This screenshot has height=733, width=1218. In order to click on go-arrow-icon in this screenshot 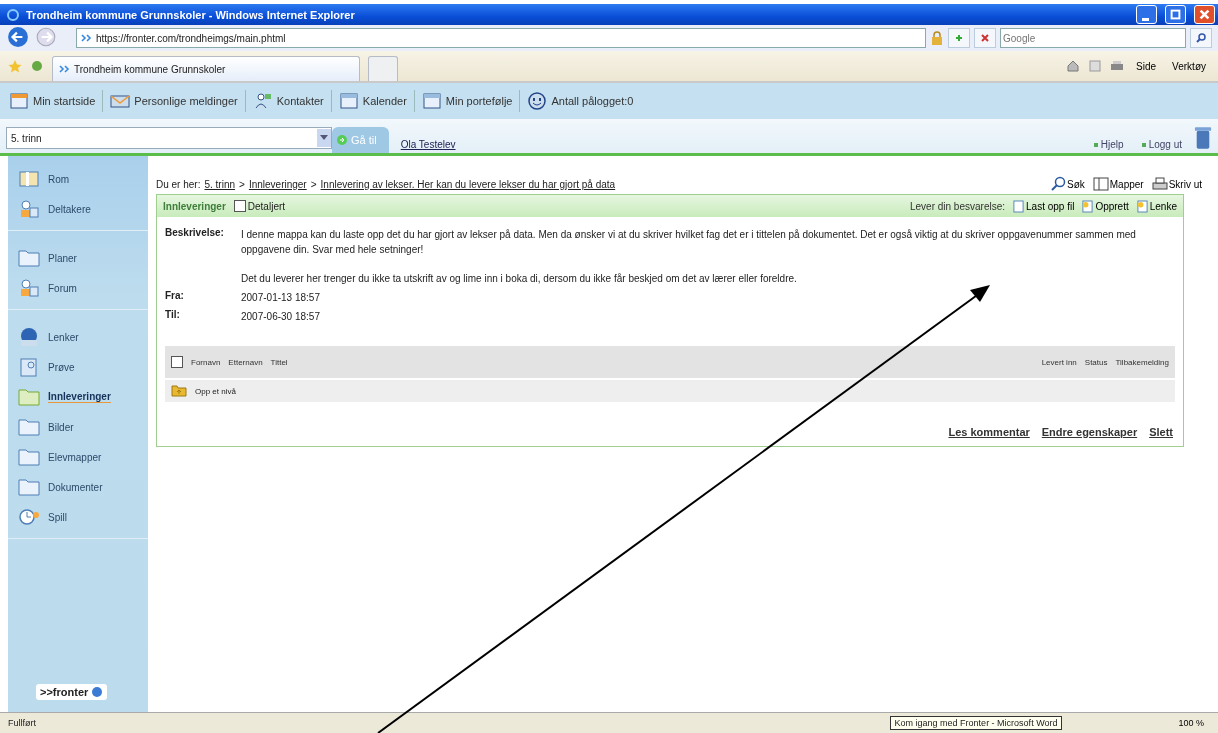, I will do `click(342, 140)`.